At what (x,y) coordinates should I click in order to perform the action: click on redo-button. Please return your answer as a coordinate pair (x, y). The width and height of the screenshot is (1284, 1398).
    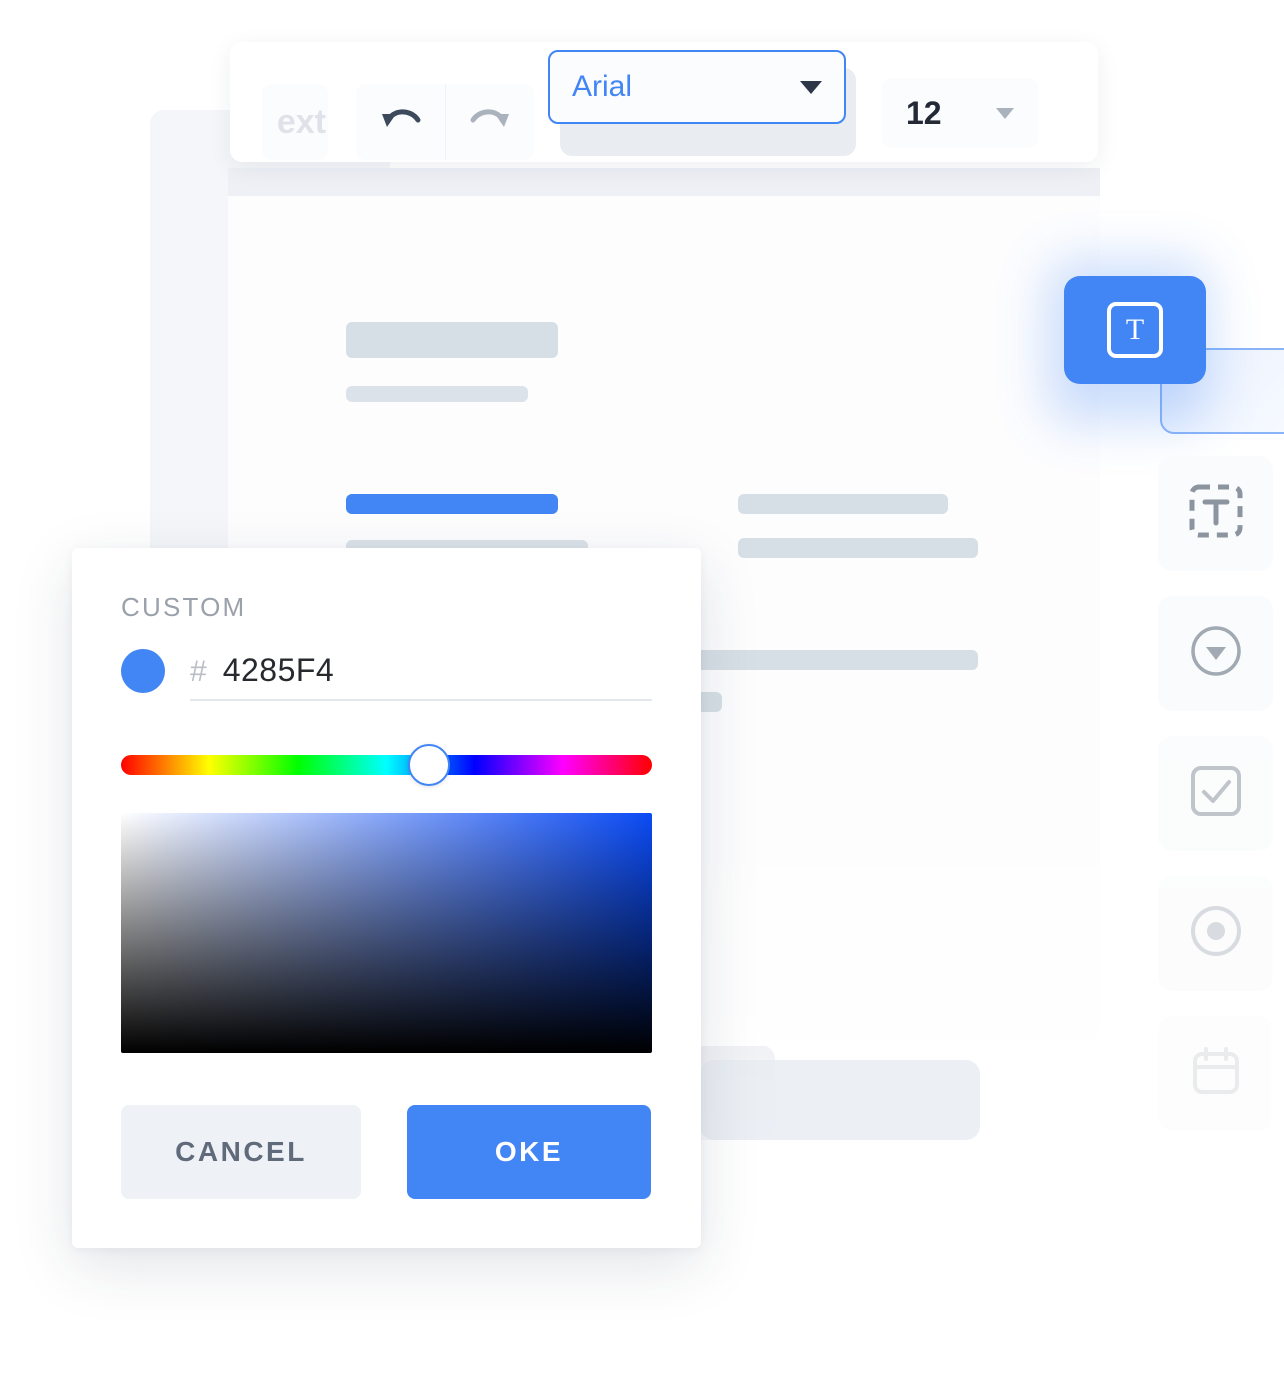
    Looking at the image, I should click on (489, 122).